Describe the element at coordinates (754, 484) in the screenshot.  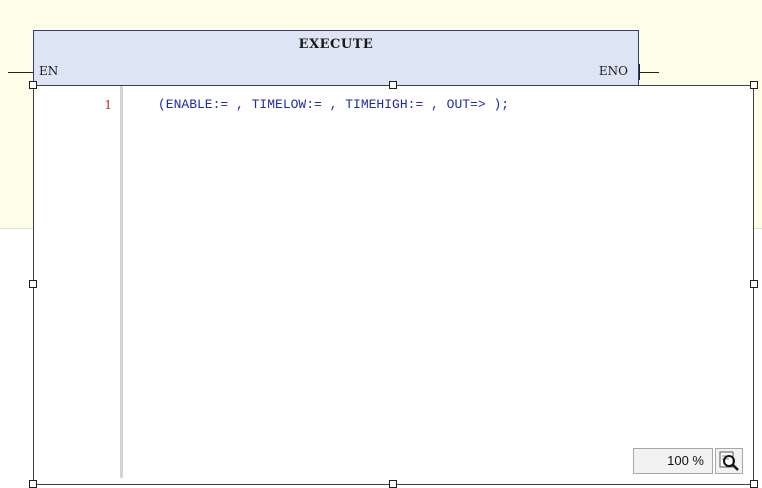
I see `resize-handle-bottom-right` at that location.